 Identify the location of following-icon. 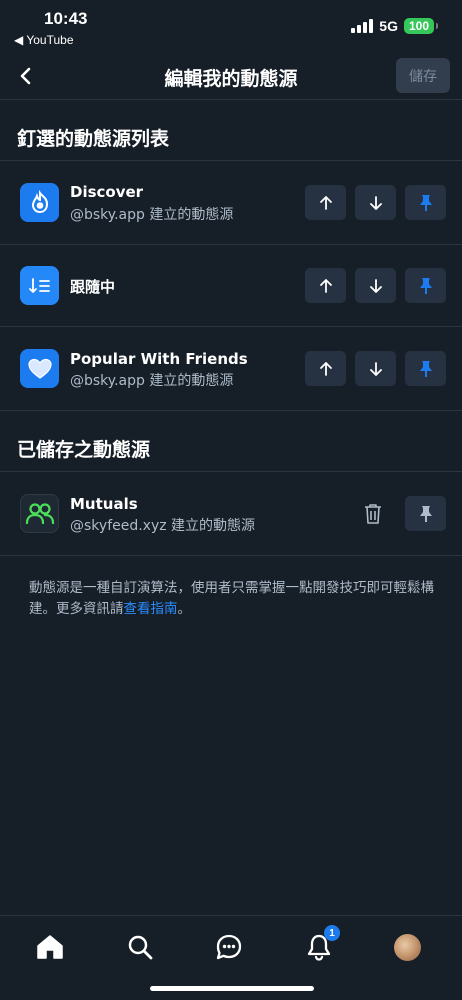
(39, 285).